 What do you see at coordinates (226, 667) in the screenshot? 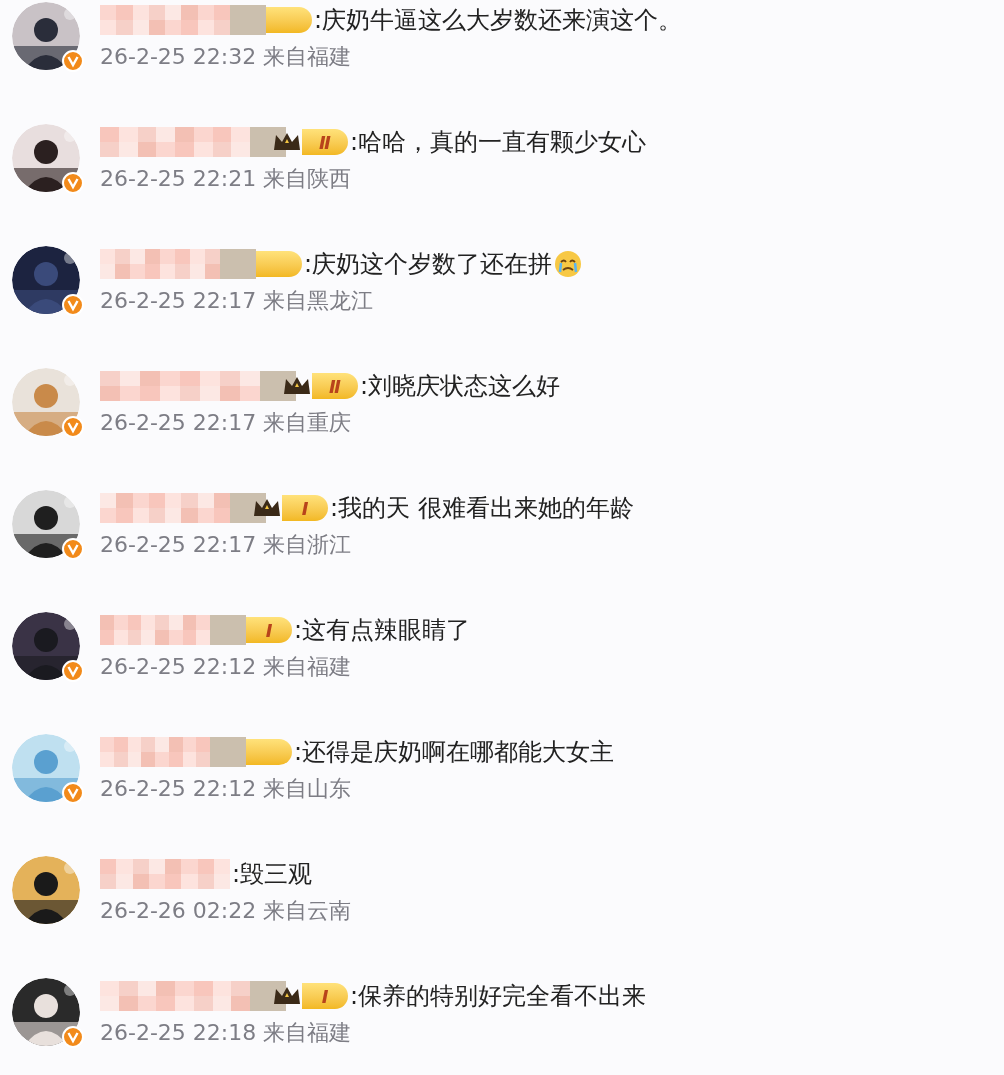
I see `comment-meta: 26-2-25 22:12 来自福建` at bounding box center [226, 667].